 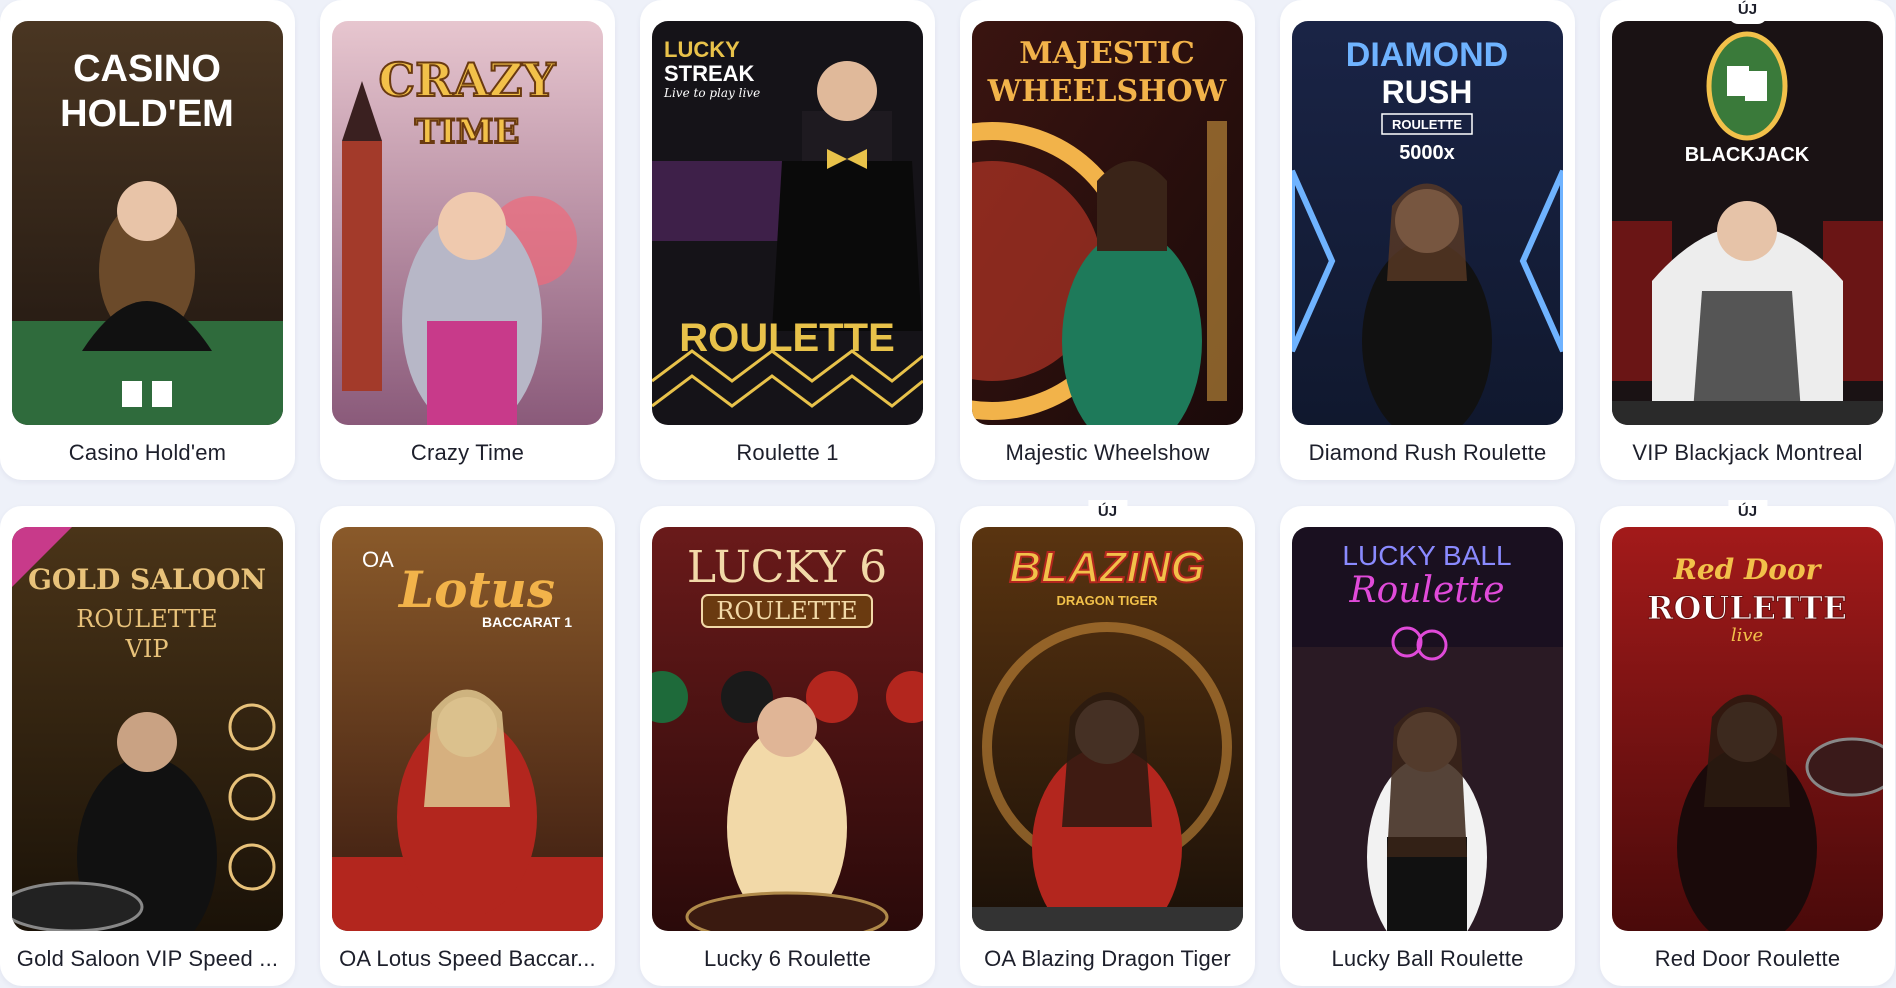 What do you see at coordinates (147, 114) in the screenshot?
I see `svg-text: HOLD'EM` at bounding box center [147, 114].